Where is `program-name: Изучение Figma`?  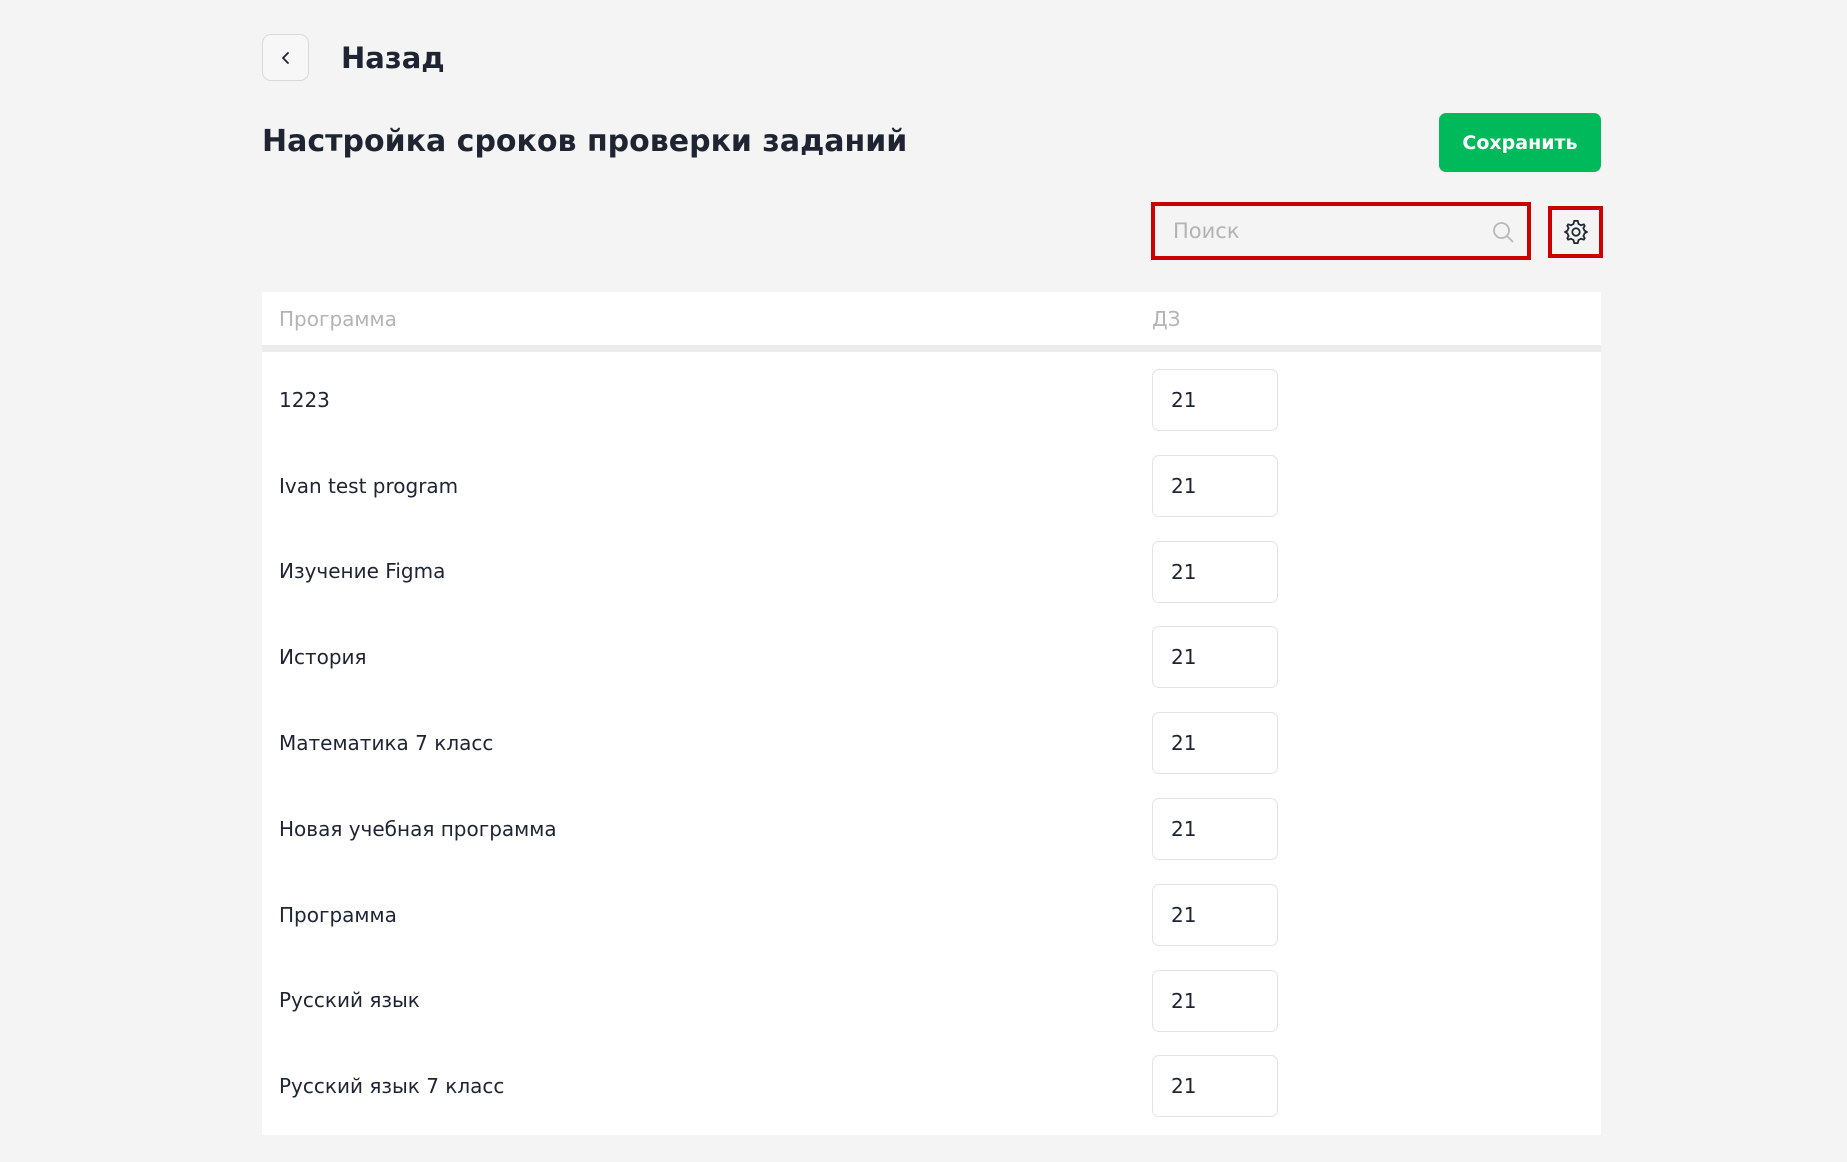
program-name: Изучение Figma is located at coordinates (362, 571).